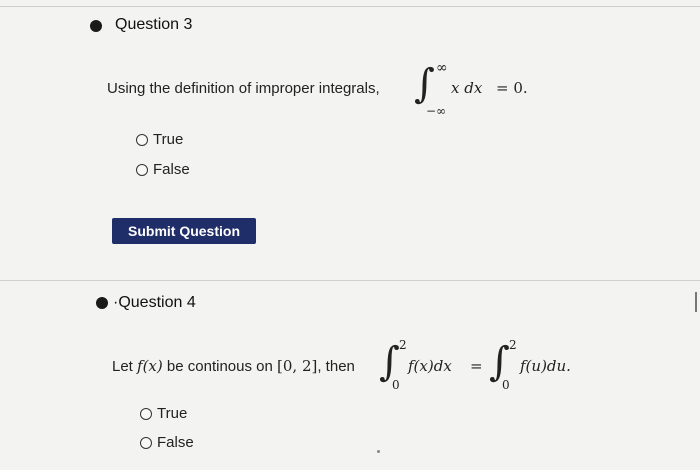 This screenshot has width=700, height=470. Describe the element at coordinates (467, 88) in the screenshot. I see `question-3-integrand: x dx` at that location.